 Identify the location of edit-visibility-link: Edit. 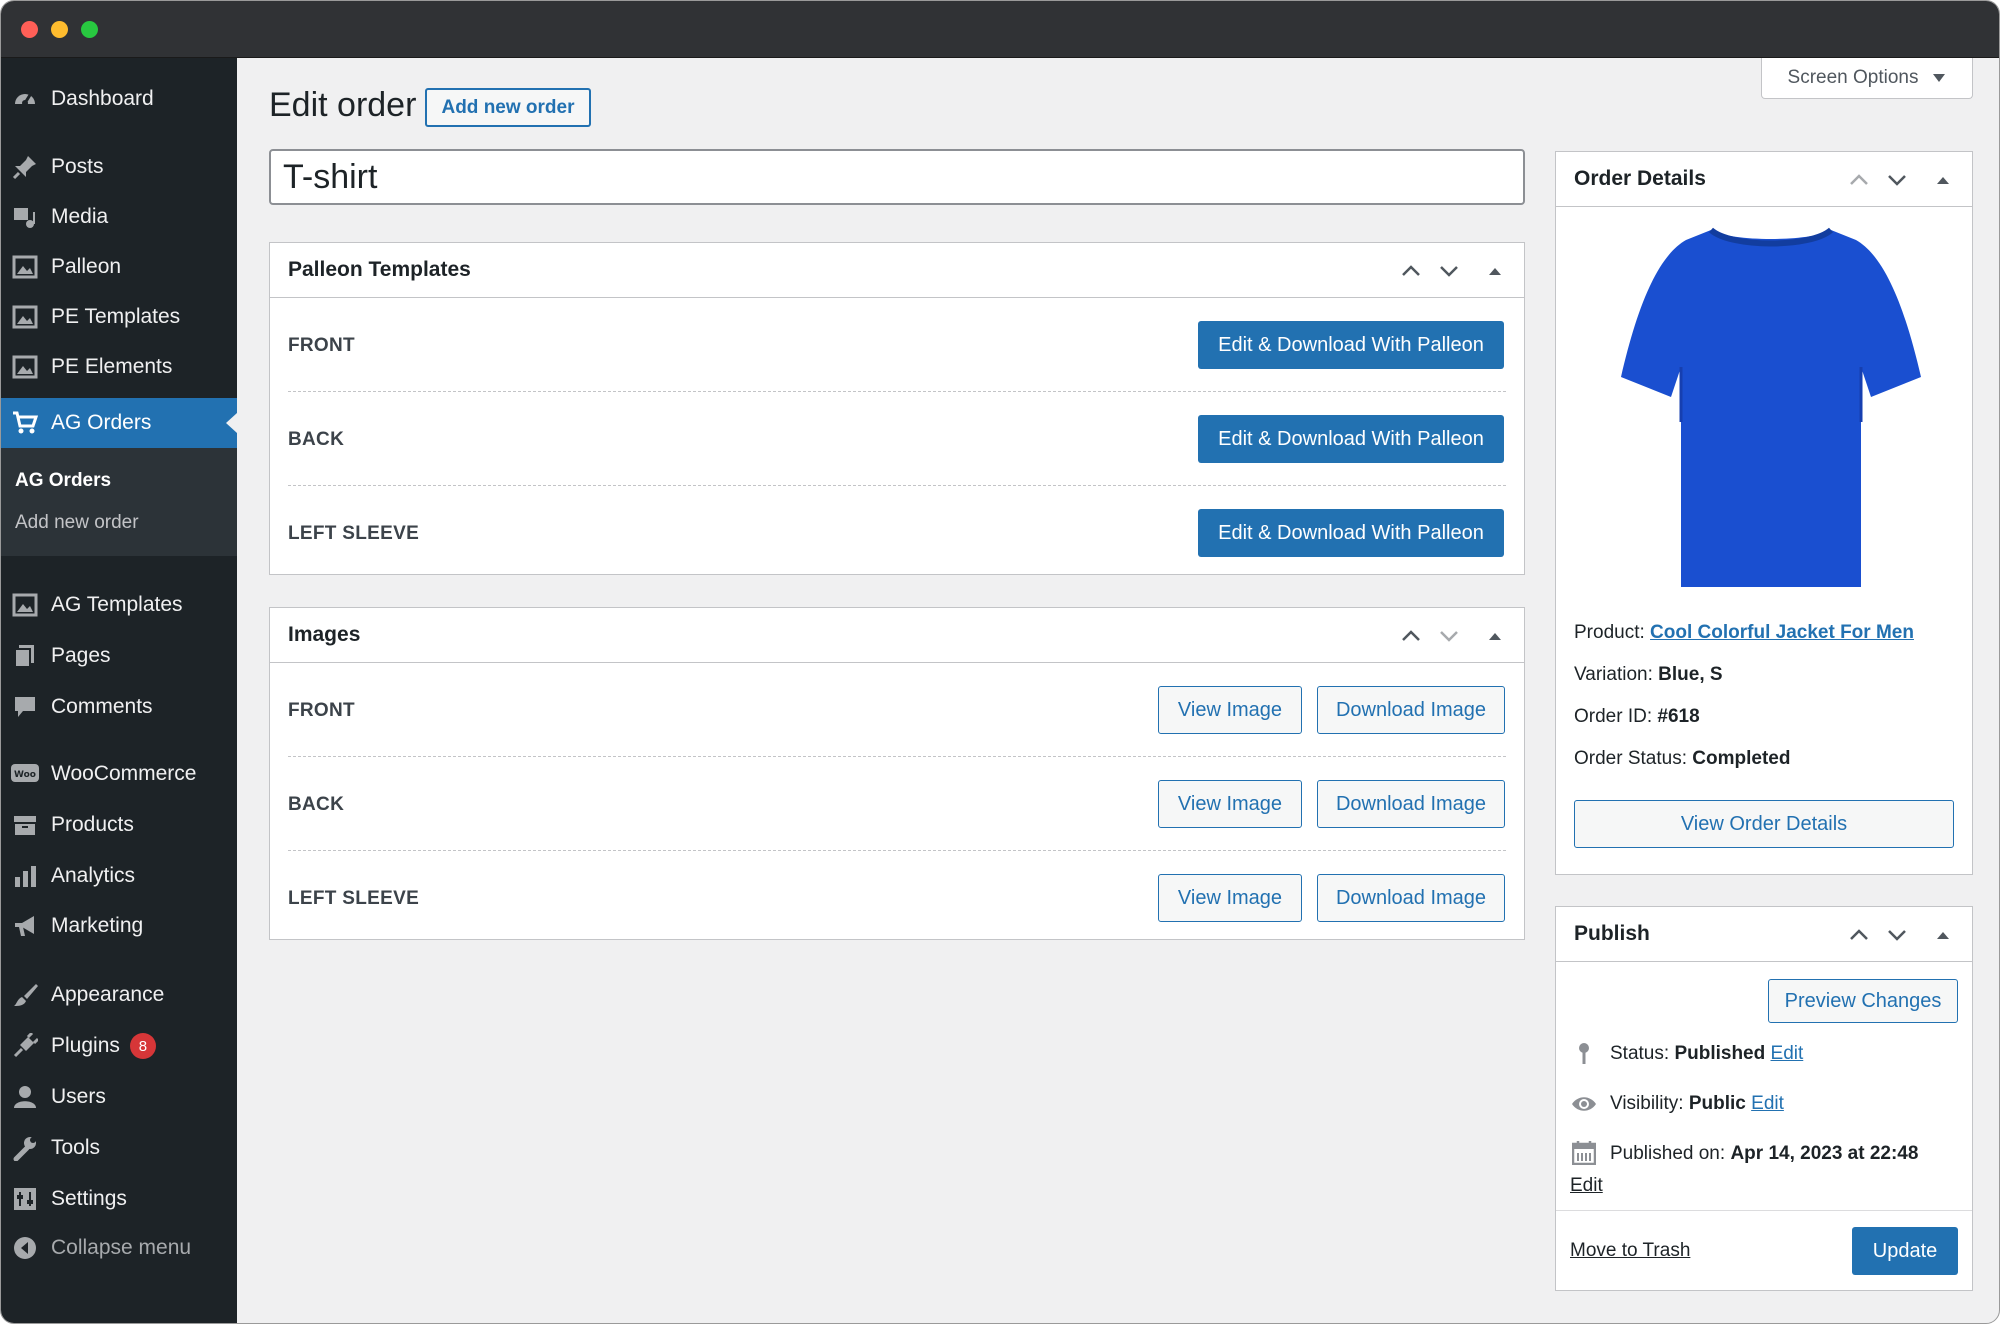
(1767, 1103).